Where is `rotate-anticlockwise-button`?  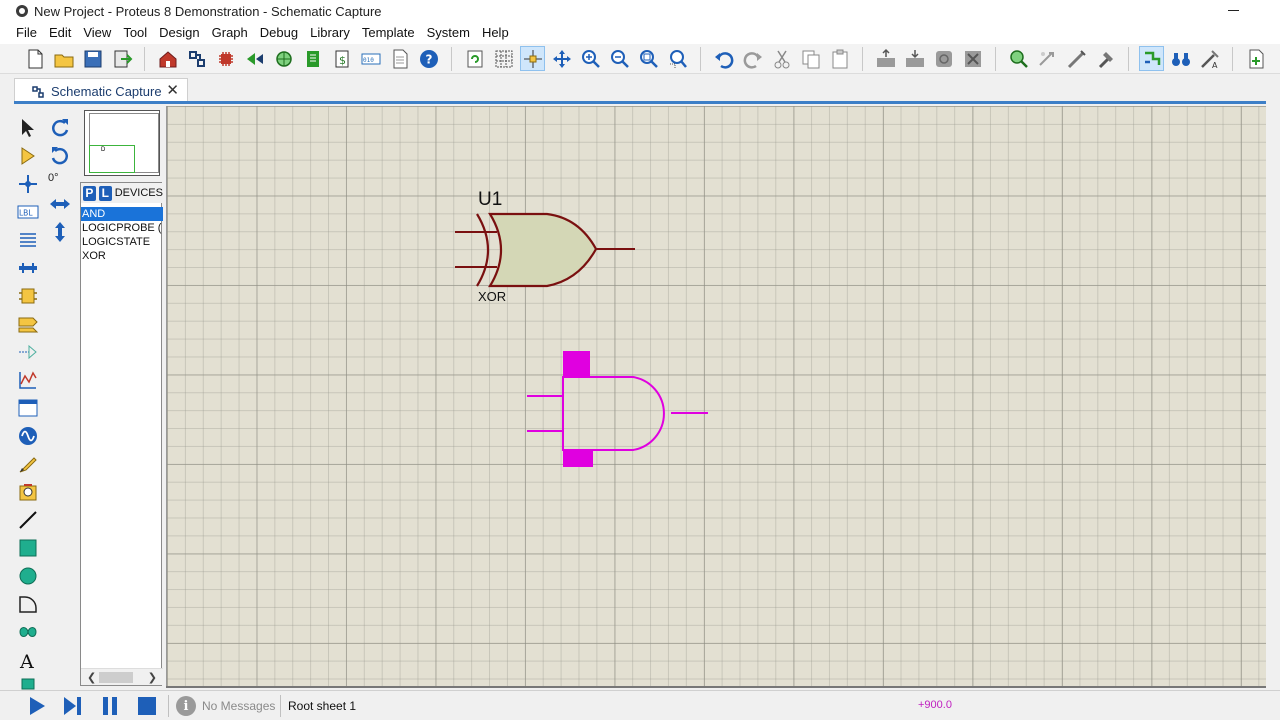
rotate-anticlockwise-button is located at coordinates (60, 156).